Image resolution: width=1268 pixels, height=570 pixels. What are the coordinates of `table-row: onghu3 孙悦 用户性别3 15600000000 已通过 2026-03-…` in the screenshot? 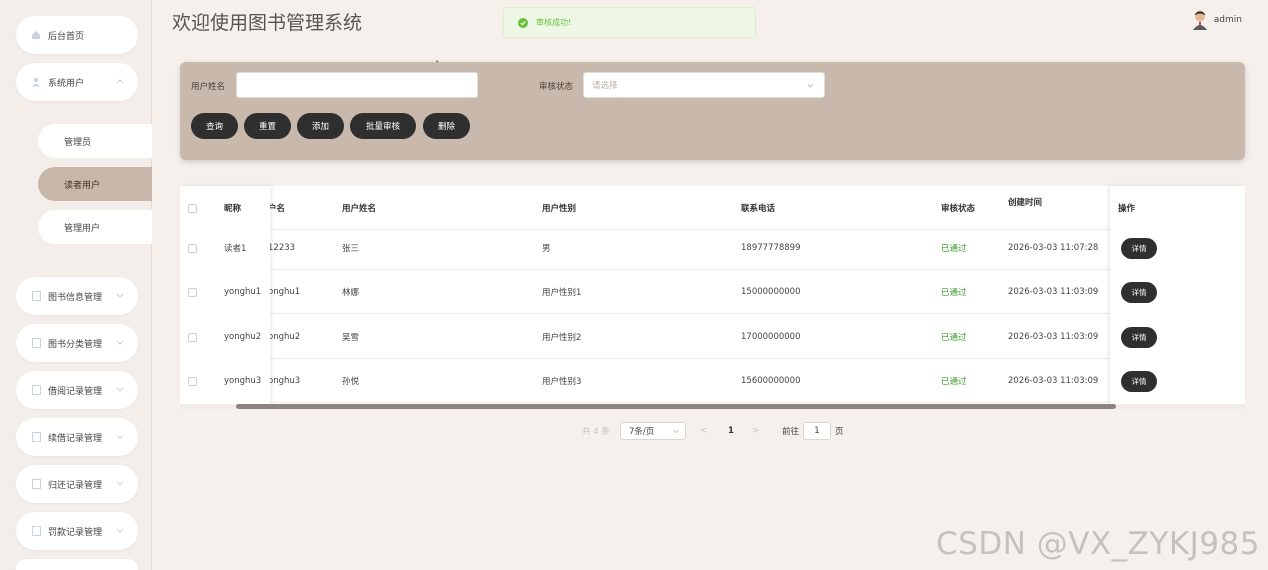 It's located at (712, 381).